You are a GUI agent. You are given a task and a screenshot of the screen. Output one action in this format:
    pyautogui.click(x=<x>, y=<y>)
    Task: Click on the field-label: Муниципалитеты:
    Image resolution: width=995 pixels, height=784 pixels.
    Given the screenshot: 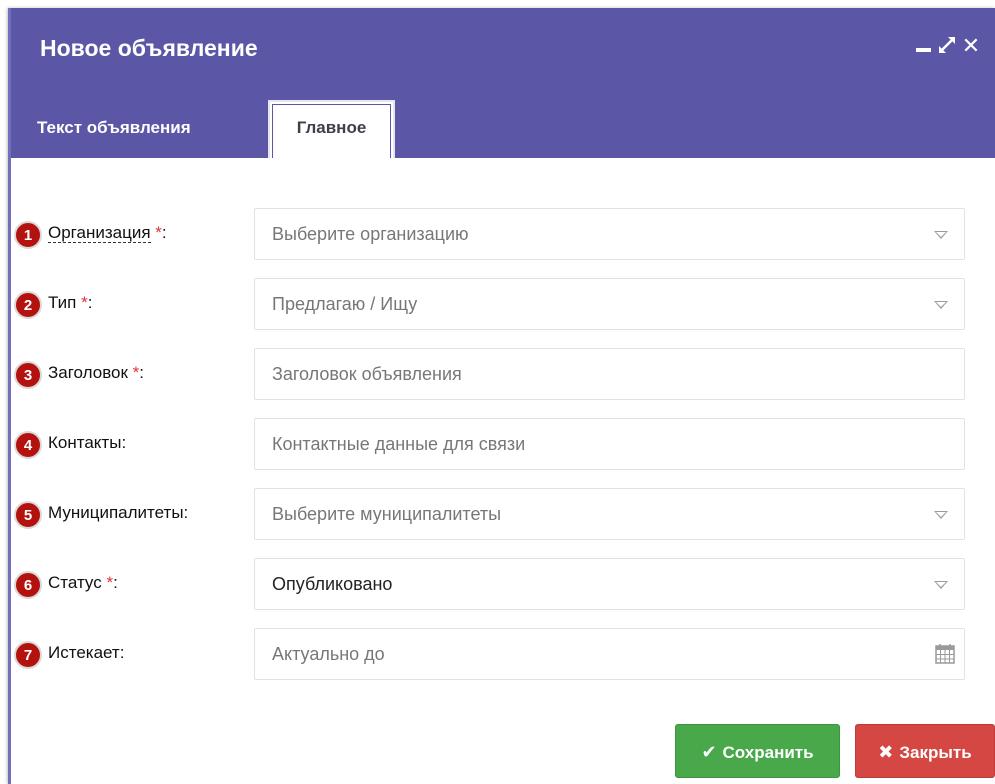 What is the action you would take?
    pyautogui.click(x=118, y=512)
    